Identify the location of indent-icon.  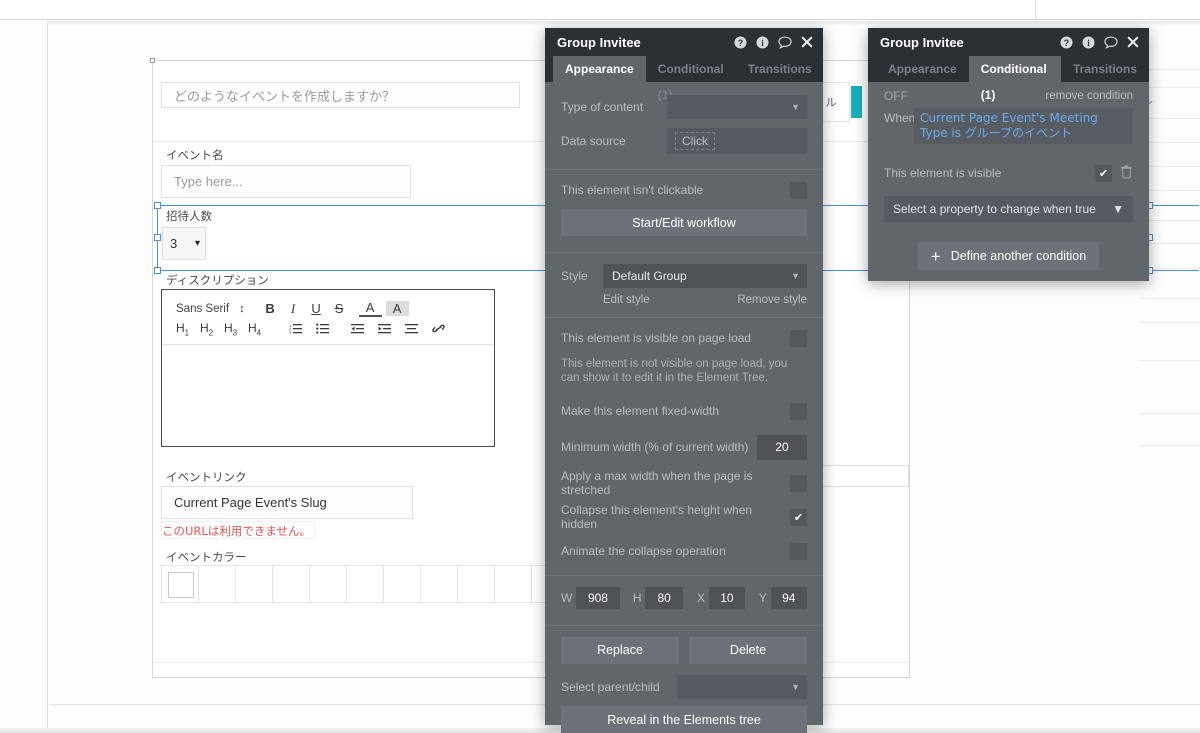
(384, 329).